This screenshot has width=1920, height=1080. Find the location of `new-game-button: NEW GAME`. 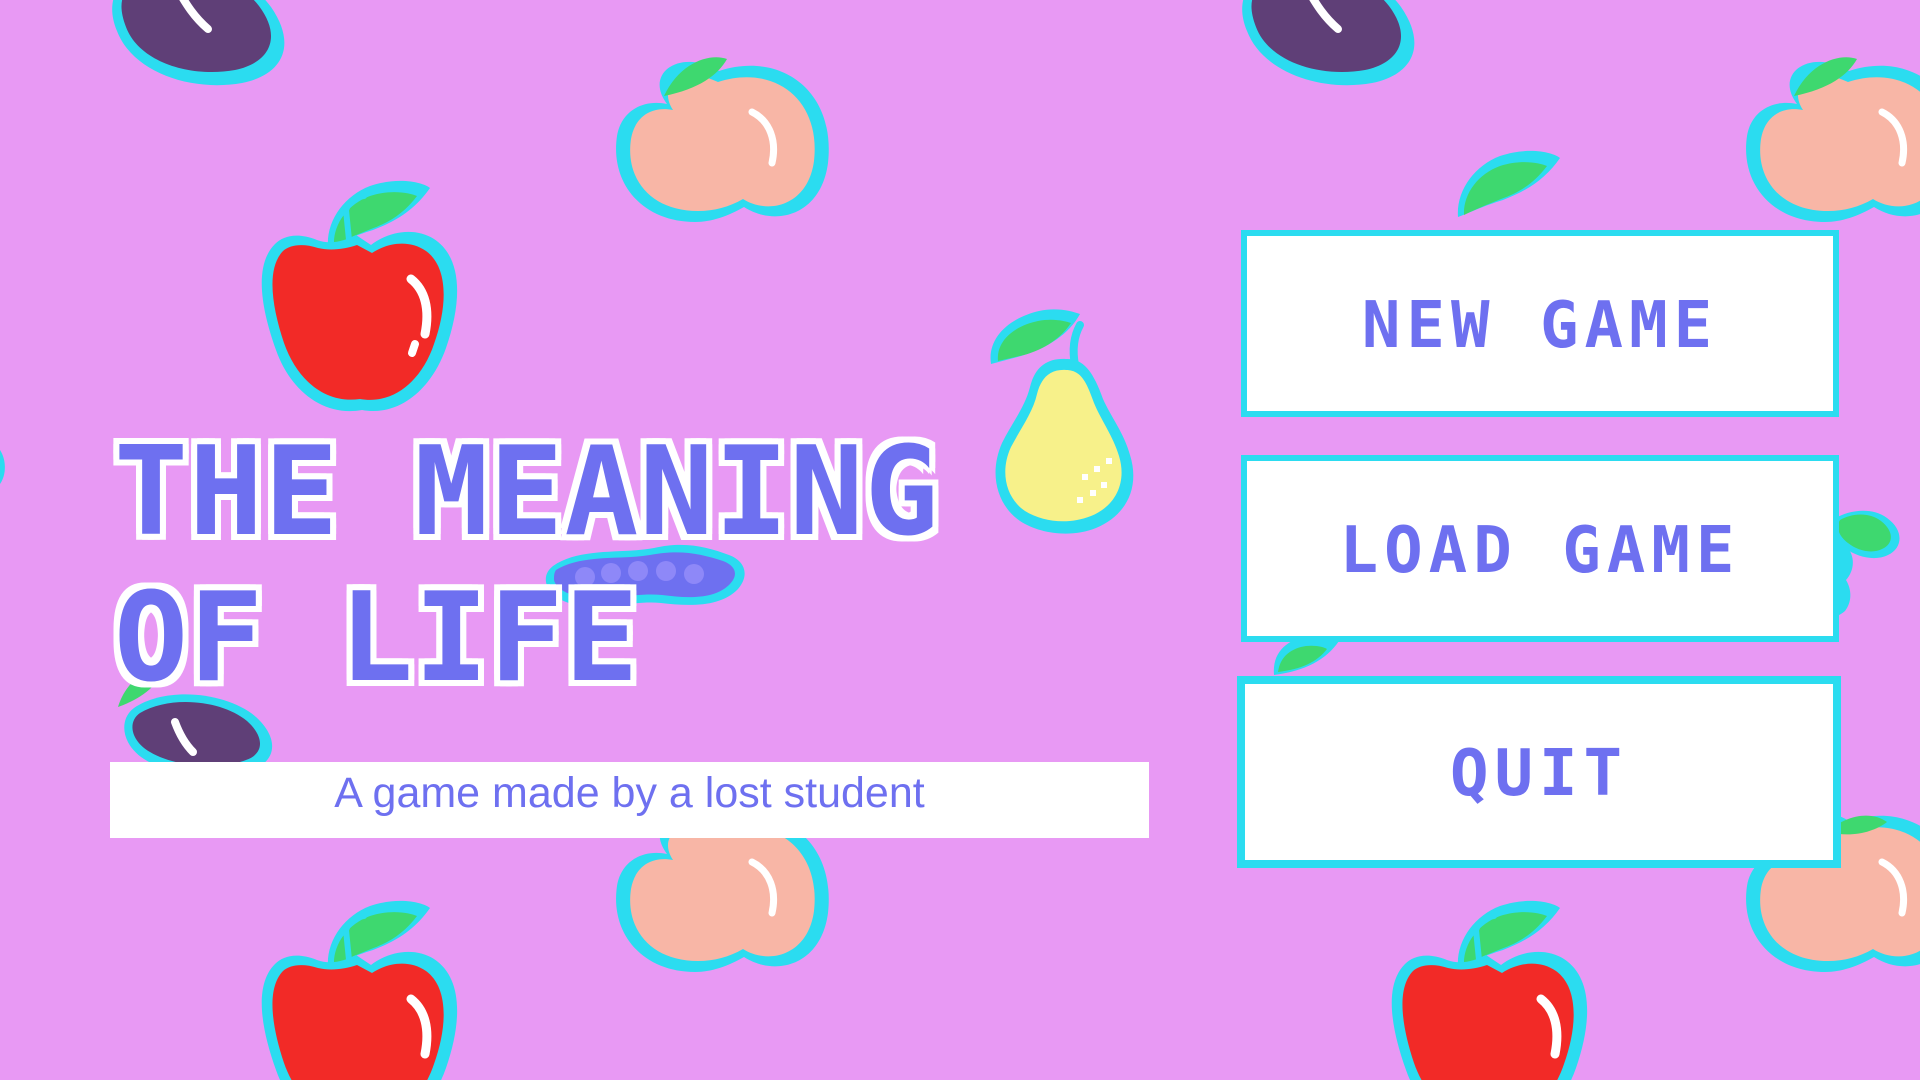

new-game-button: NEW GAME is located at coordinates (1540, 323).